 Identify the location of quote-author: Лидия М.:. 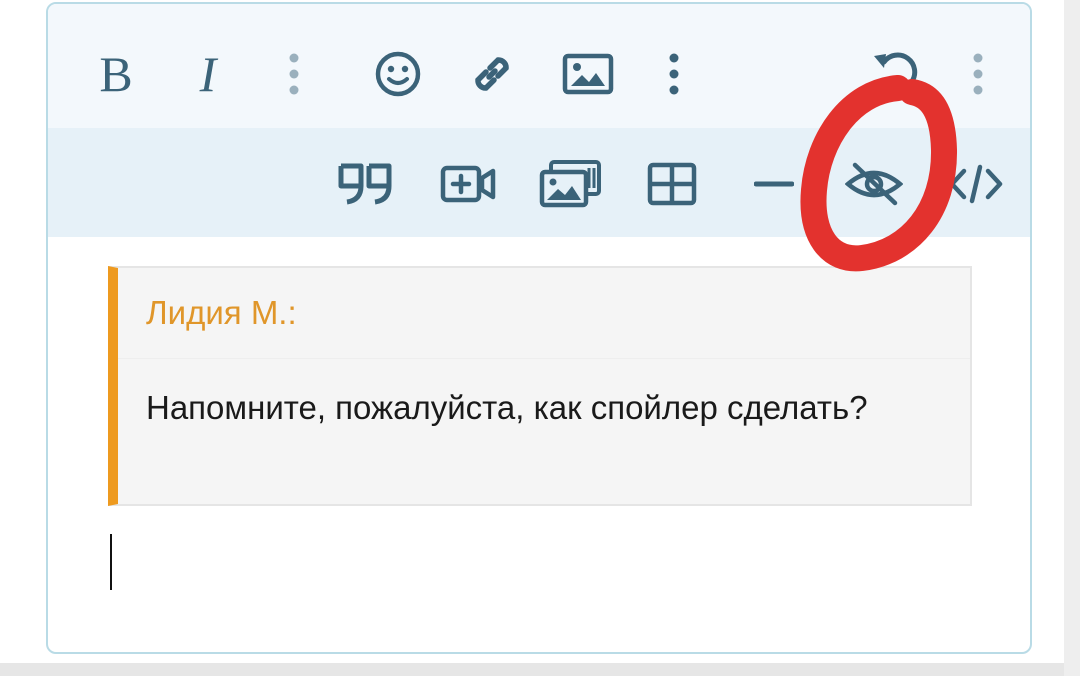
(221, 312).